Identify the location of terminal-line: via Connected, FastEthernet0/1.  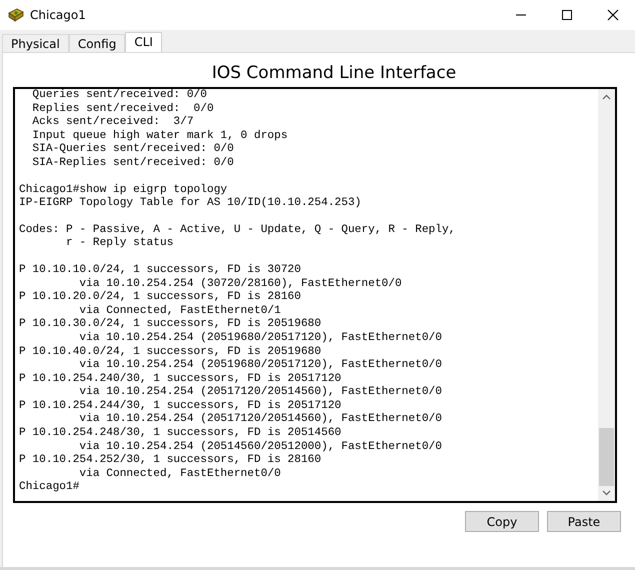
(180, 311).